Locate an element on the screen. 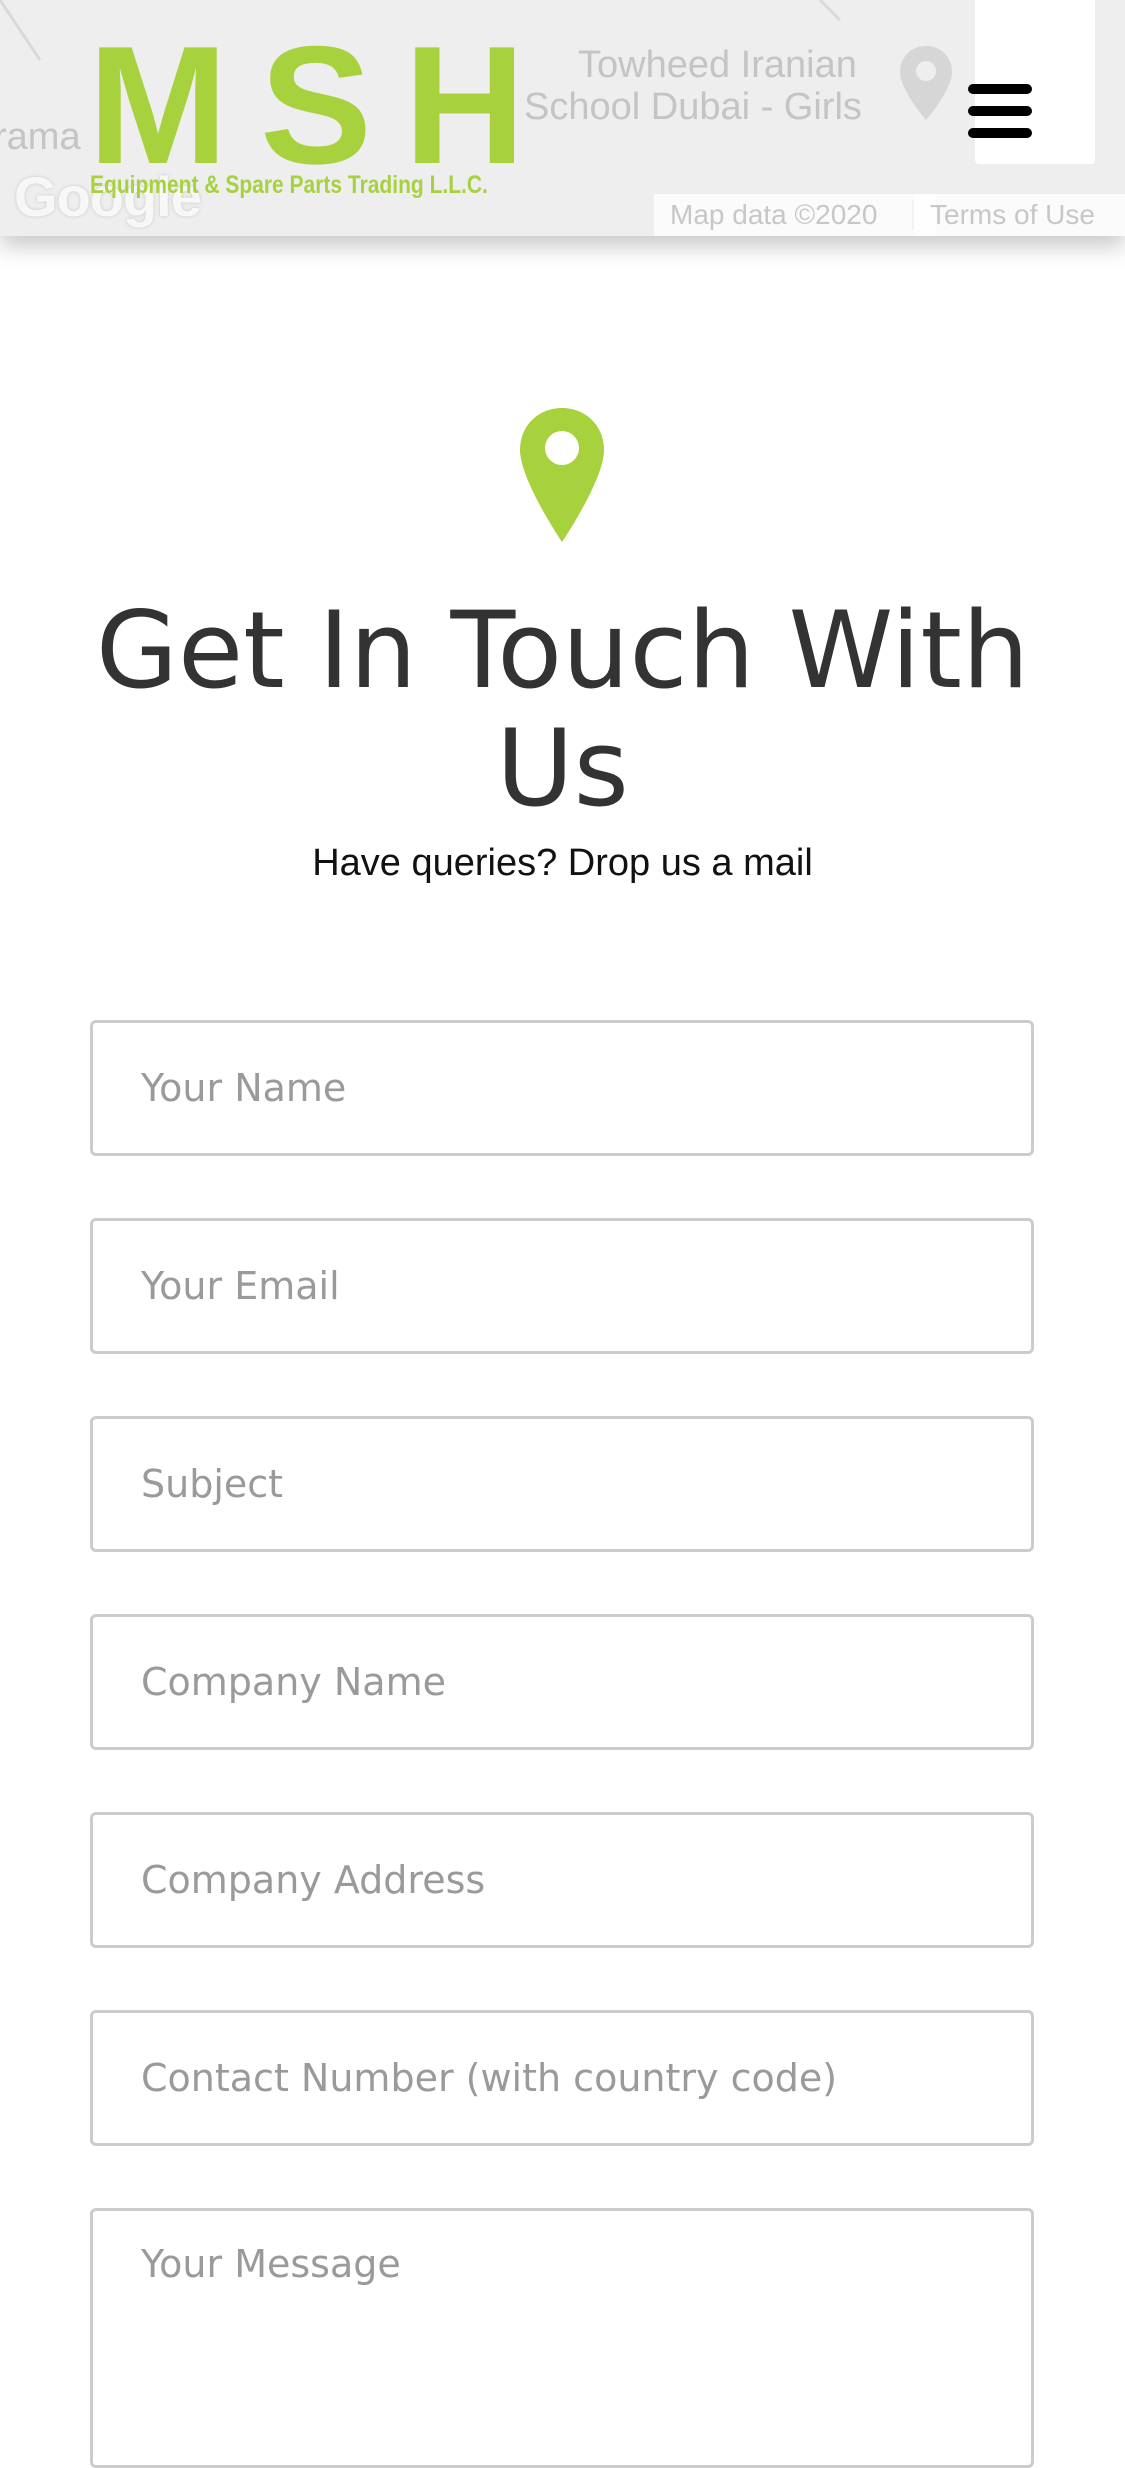 Image resolution: width=1125 pixels, height=2468 pixels. location-pin-icon is located at coordinates (562, 475).